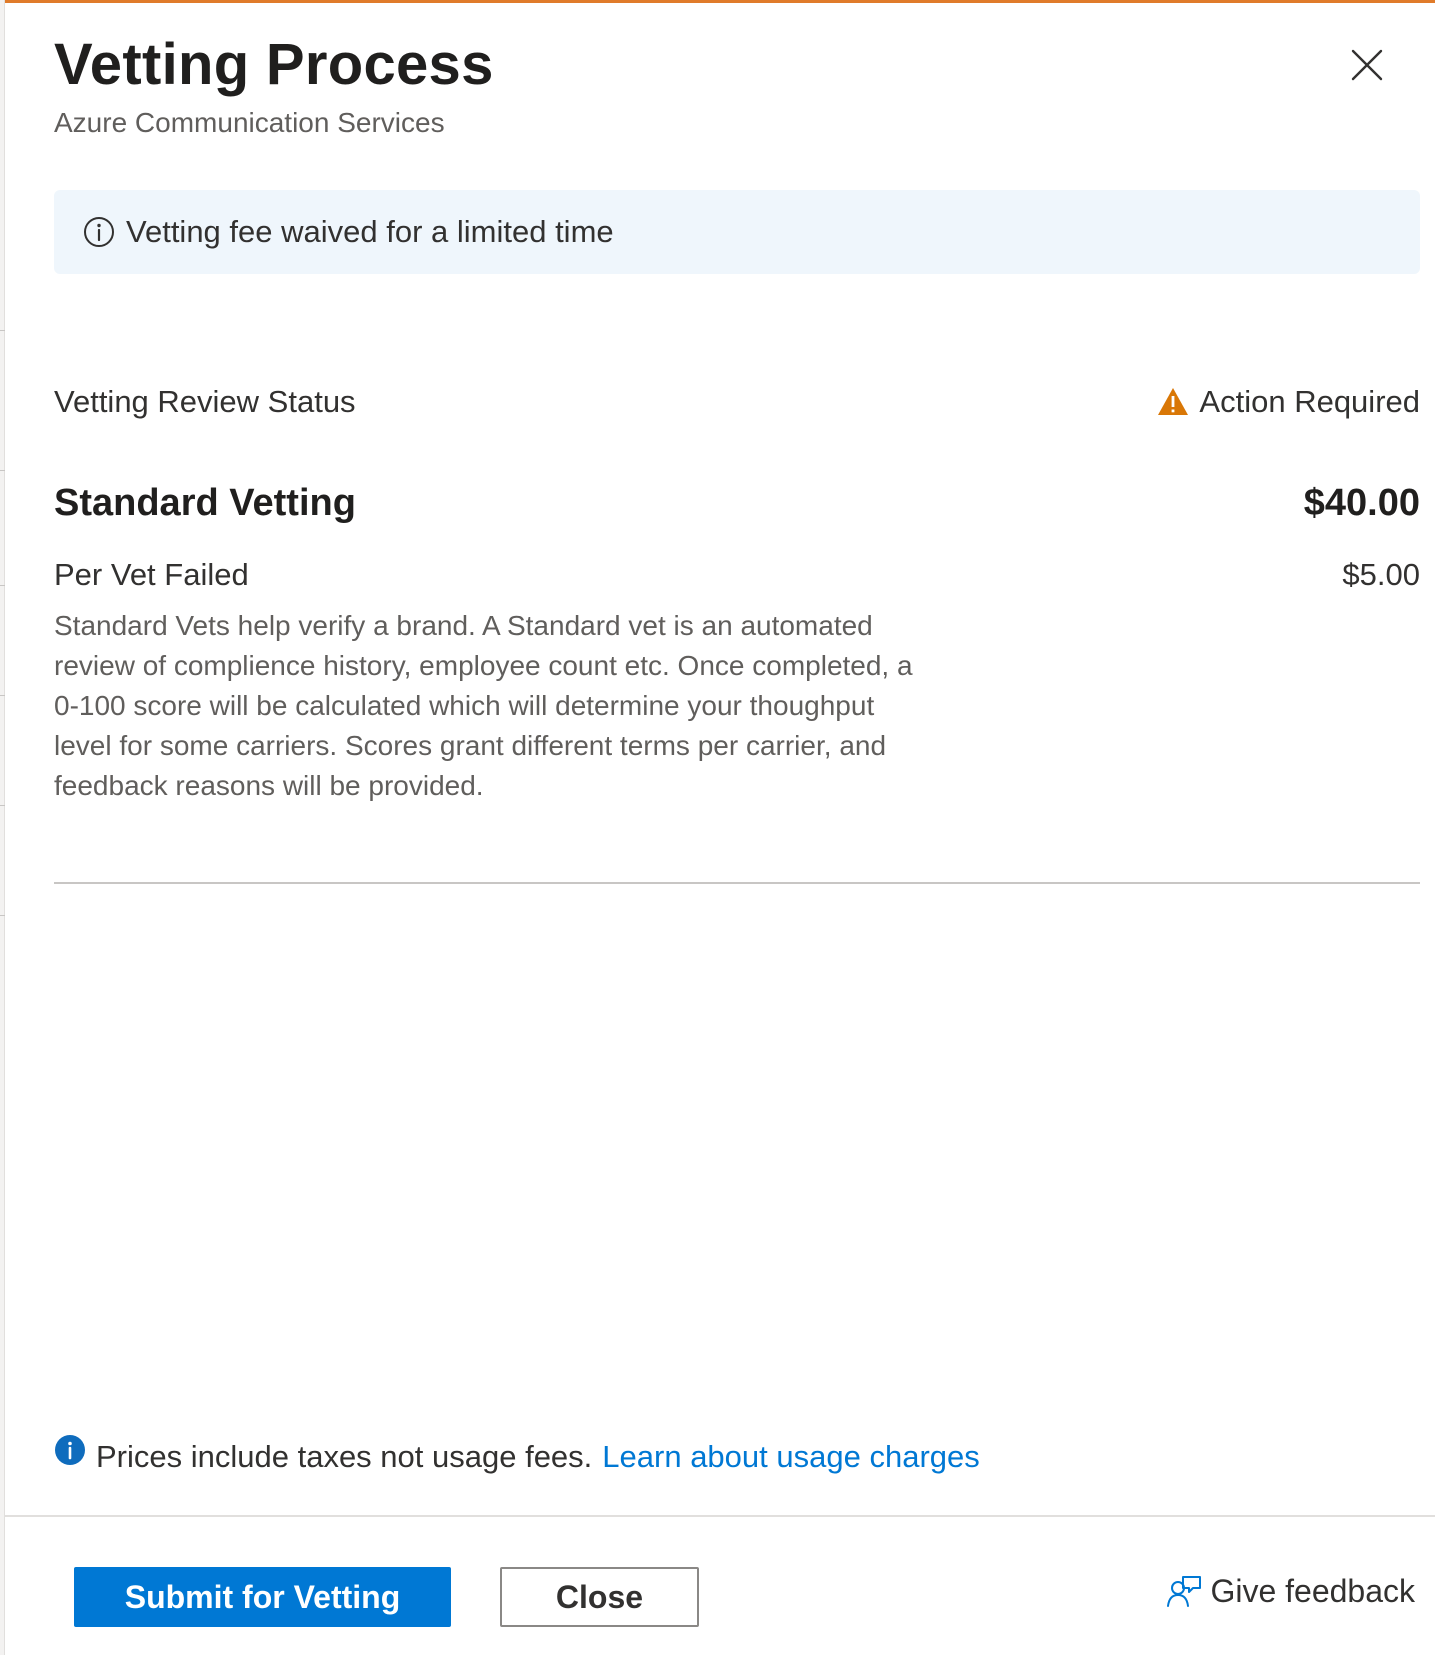 Image resolution: width=1435 pixels, height=1655 pixels. Describe the element at coordinates (205, 502) in the screenshot. I see `standard-vetting-title: Standard Vetting` at that location.